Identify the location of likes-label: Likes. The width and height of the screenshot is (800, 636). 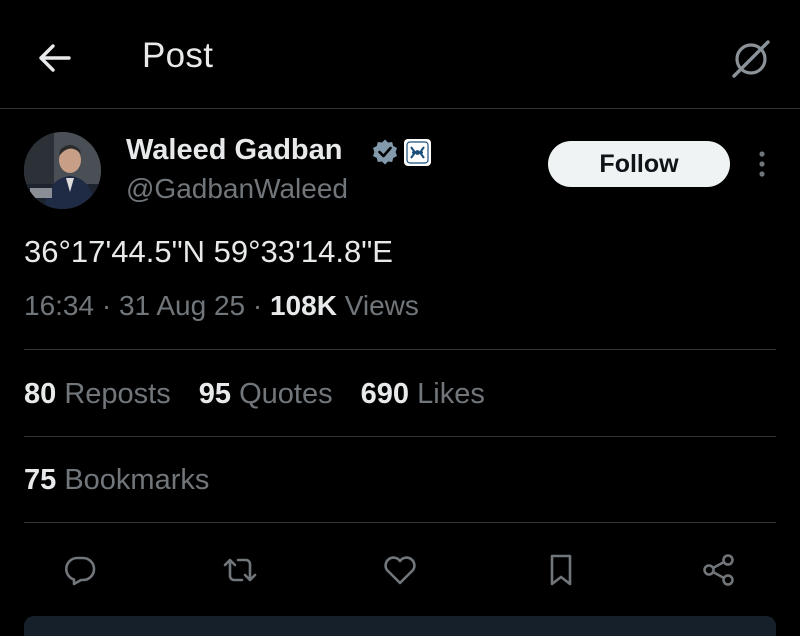
(451, 394).